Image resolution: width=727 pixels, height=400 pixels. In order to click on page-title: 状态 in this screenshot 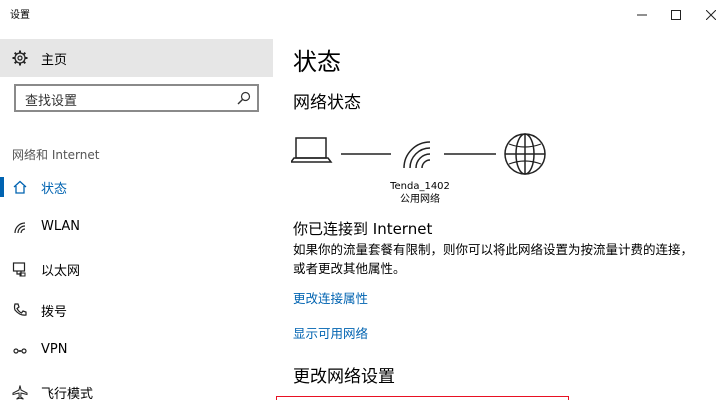, I will do `click(317, 62)`.